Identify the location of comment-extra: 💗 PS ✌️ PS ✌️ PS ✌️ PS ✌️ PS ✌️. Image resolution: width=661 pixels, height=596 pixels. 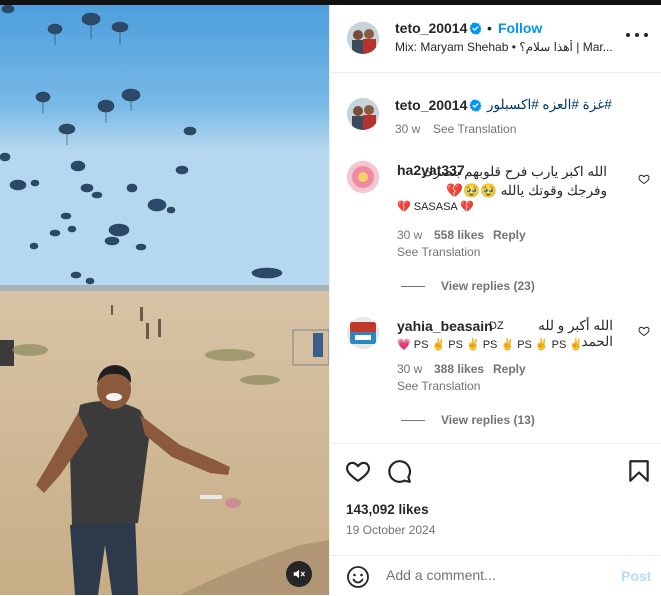
(490, 345).